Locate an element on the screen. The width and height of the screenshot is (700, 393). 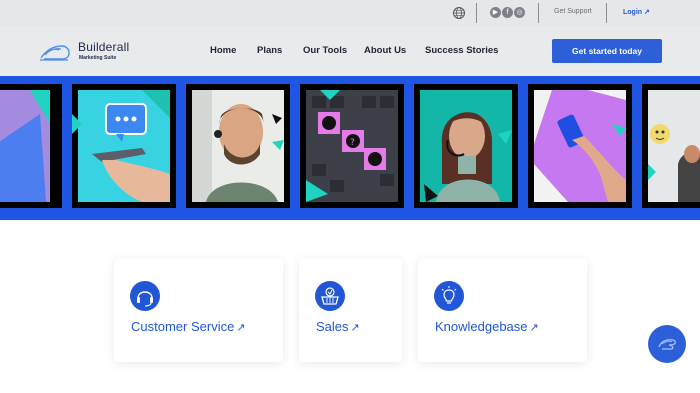
brand-name: Builderall is located at coordinates (104, 47).